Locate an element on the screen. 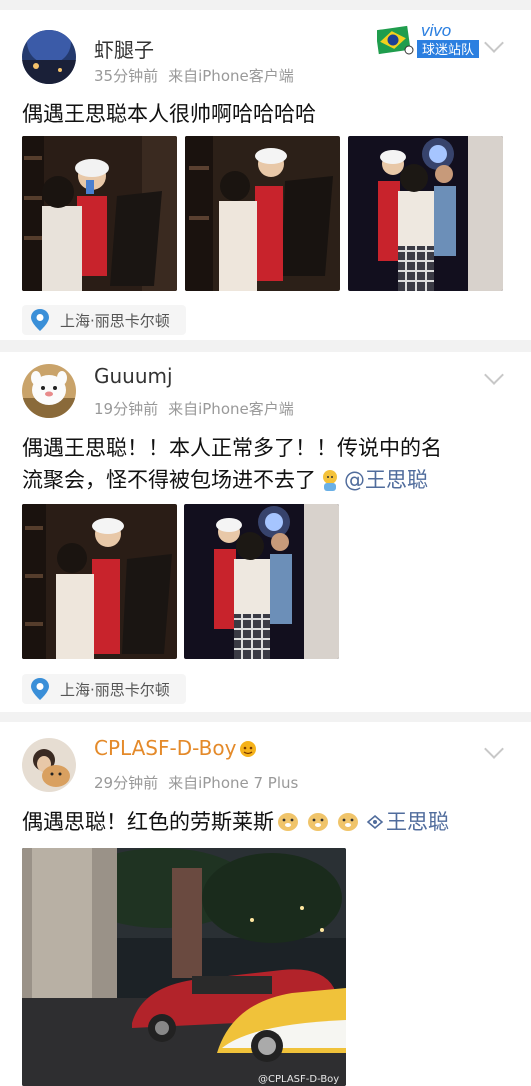  girl-emoji-icon is located at coordinates (330, 479).